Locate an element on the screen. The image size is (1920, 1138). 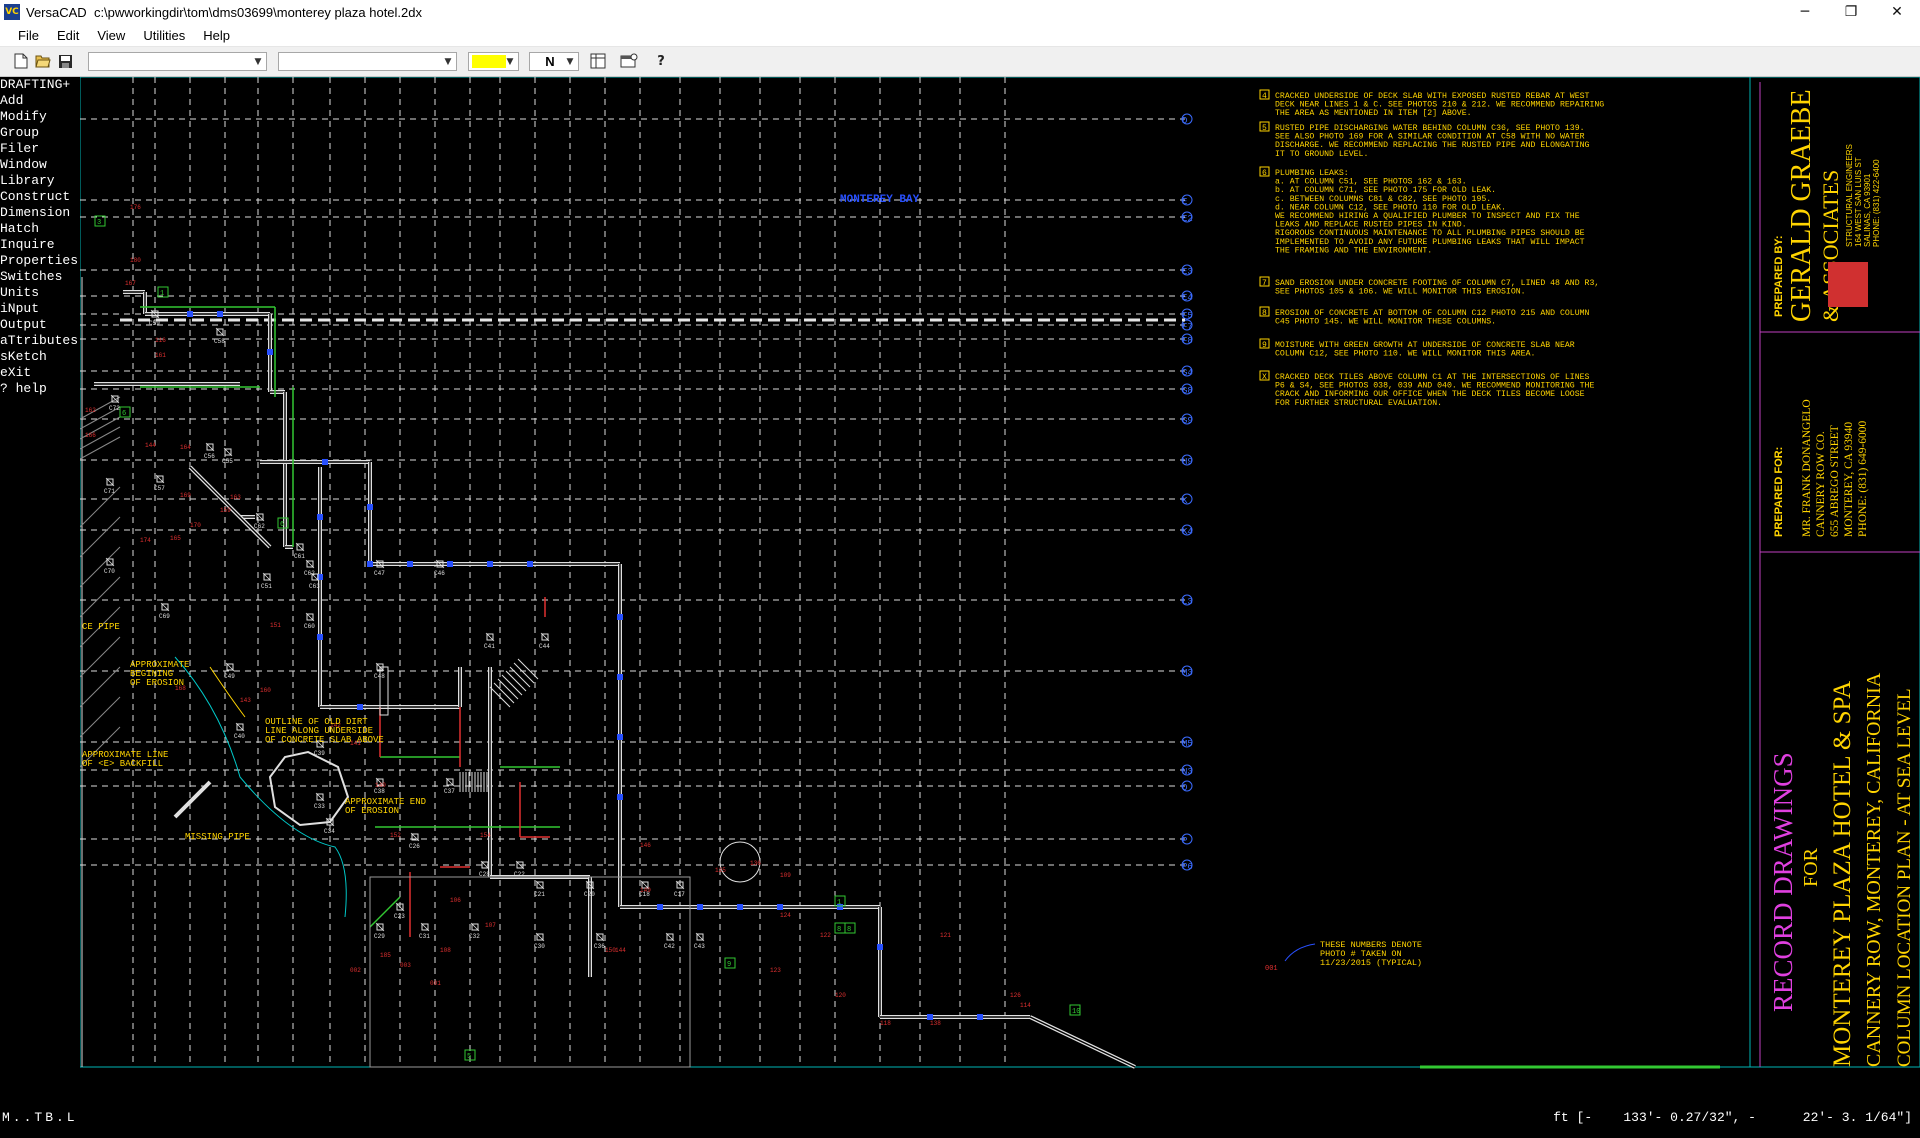
side-menu-window: Window is located at coordinates (40, 165).